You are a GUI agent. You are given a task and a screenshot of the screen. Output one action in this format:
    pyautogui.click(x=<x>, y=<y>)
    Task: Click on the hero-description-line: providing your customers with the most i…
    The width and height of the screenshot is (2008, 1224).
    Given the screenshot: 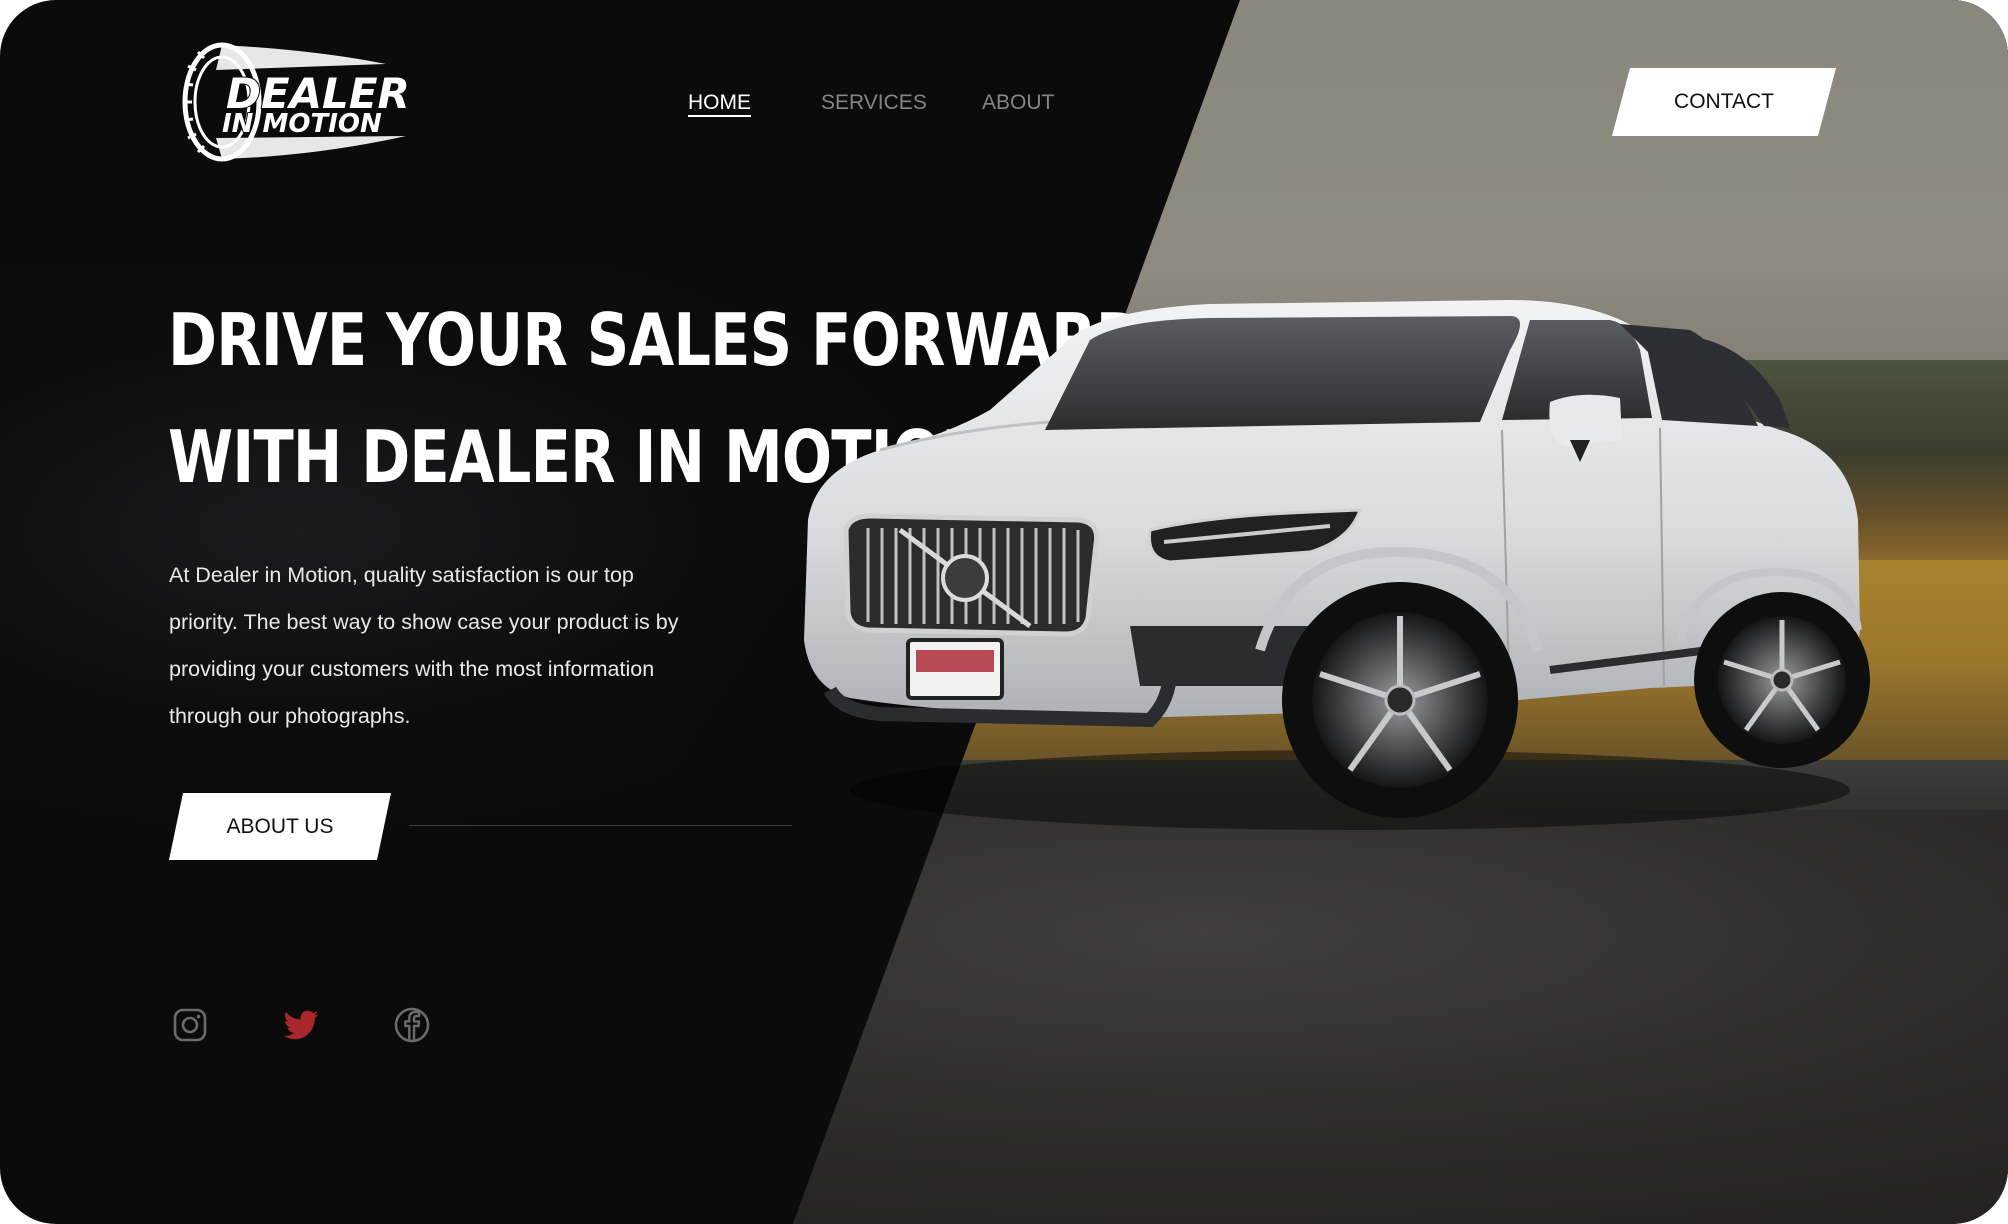 What is the action you would take?
    pyautogui.click(x=412, y=669)
    